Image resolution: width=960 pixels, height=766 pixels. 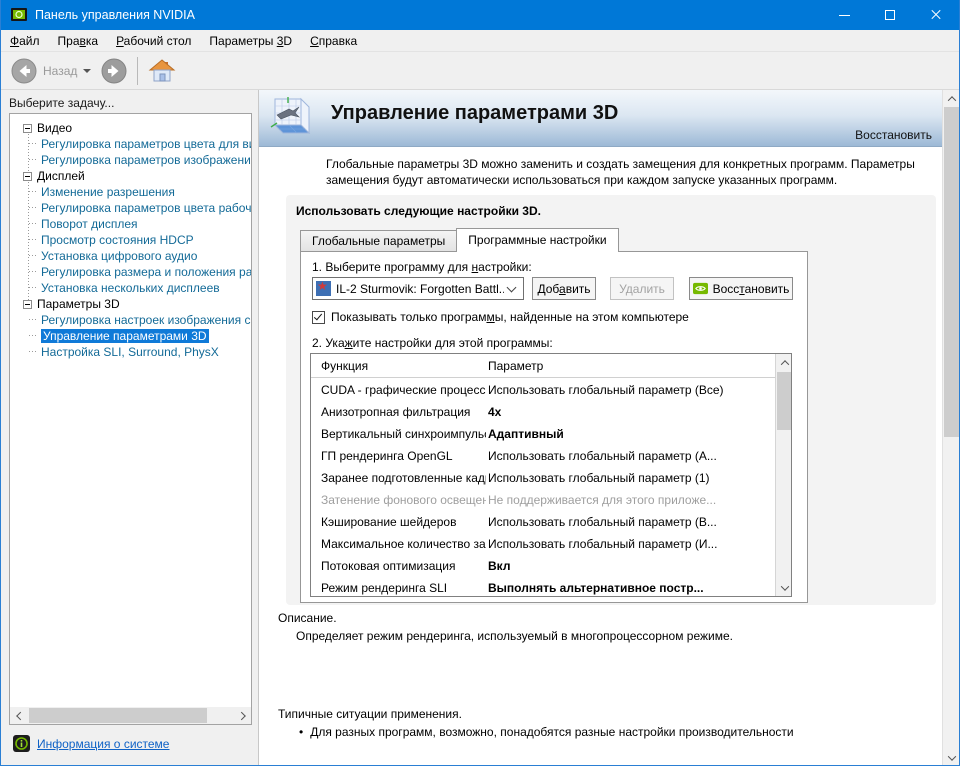 I want to click on home-icon, so click(x=162, y=69).